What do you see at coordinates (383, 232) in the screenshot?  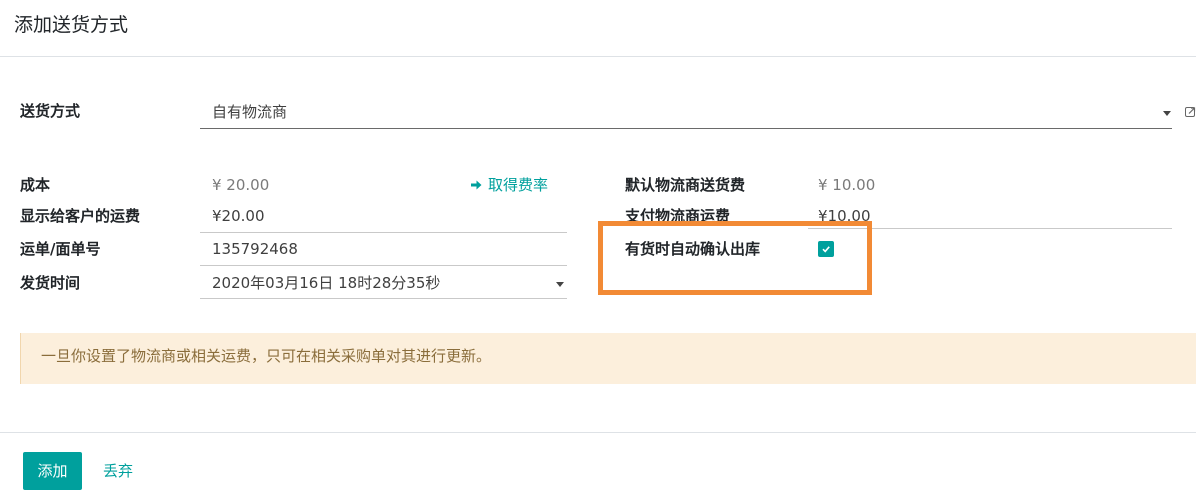 I see `customer-shipping-price-underline` at bounding box center [383, 232].